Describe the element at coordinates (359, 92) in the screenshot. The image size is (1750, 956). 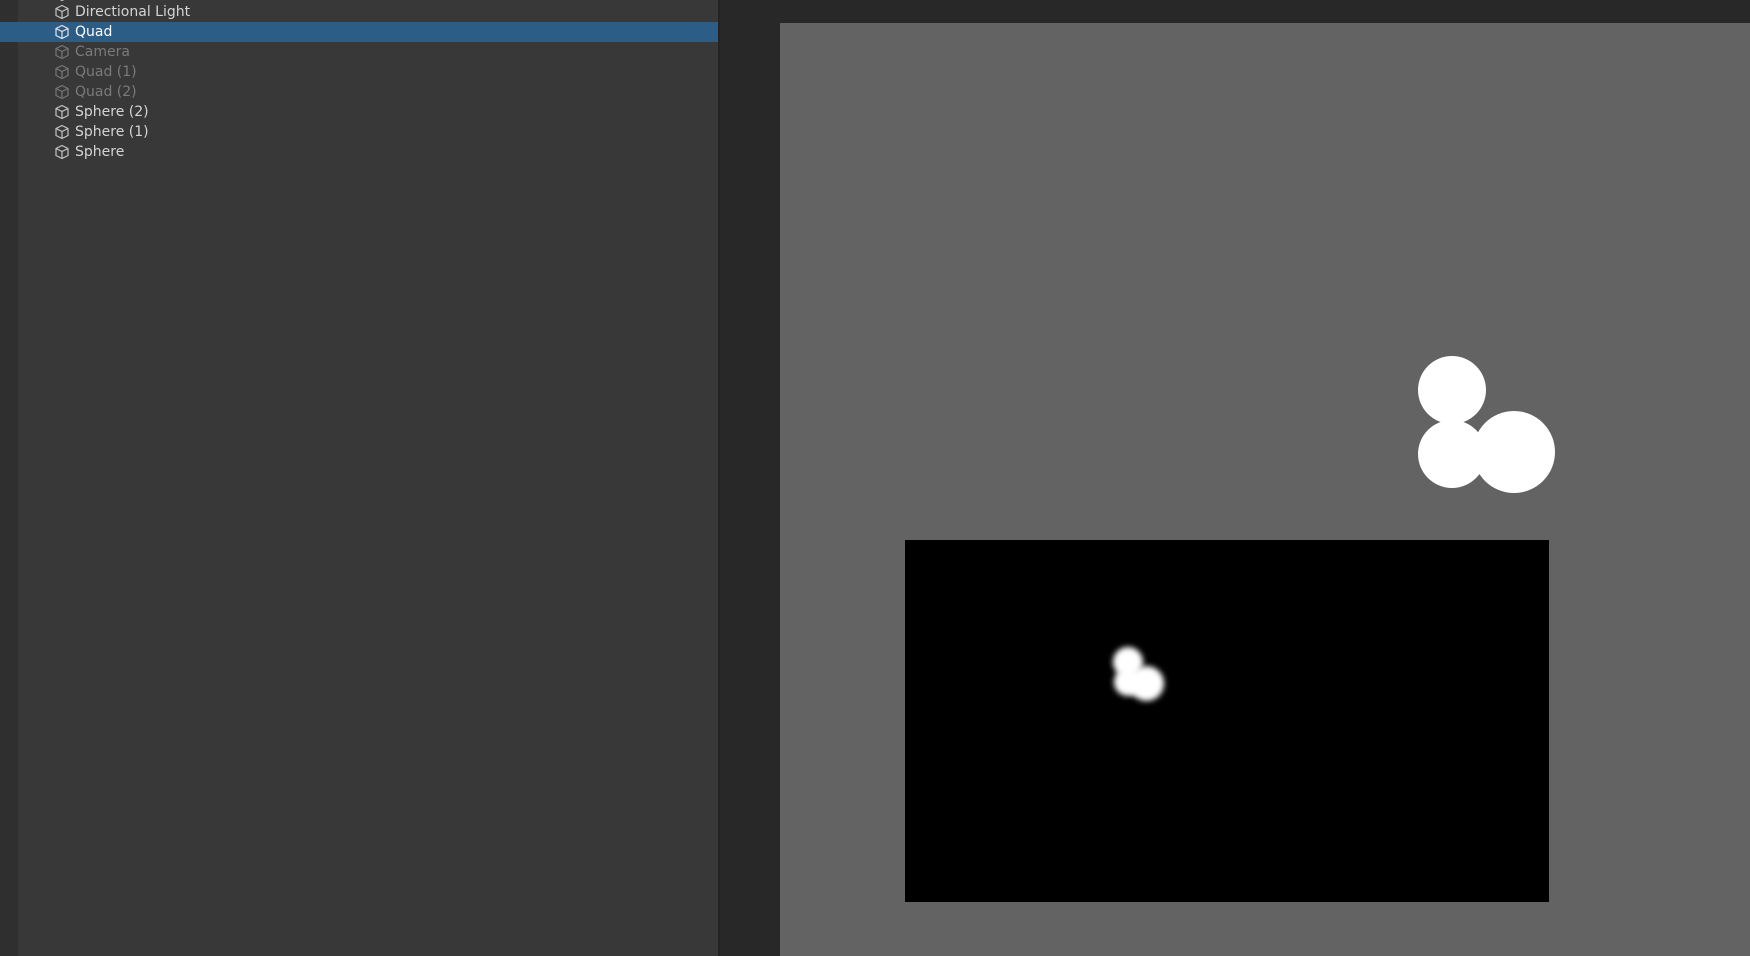
I see `tree-item-quad-2: Quad (2)` at that location.